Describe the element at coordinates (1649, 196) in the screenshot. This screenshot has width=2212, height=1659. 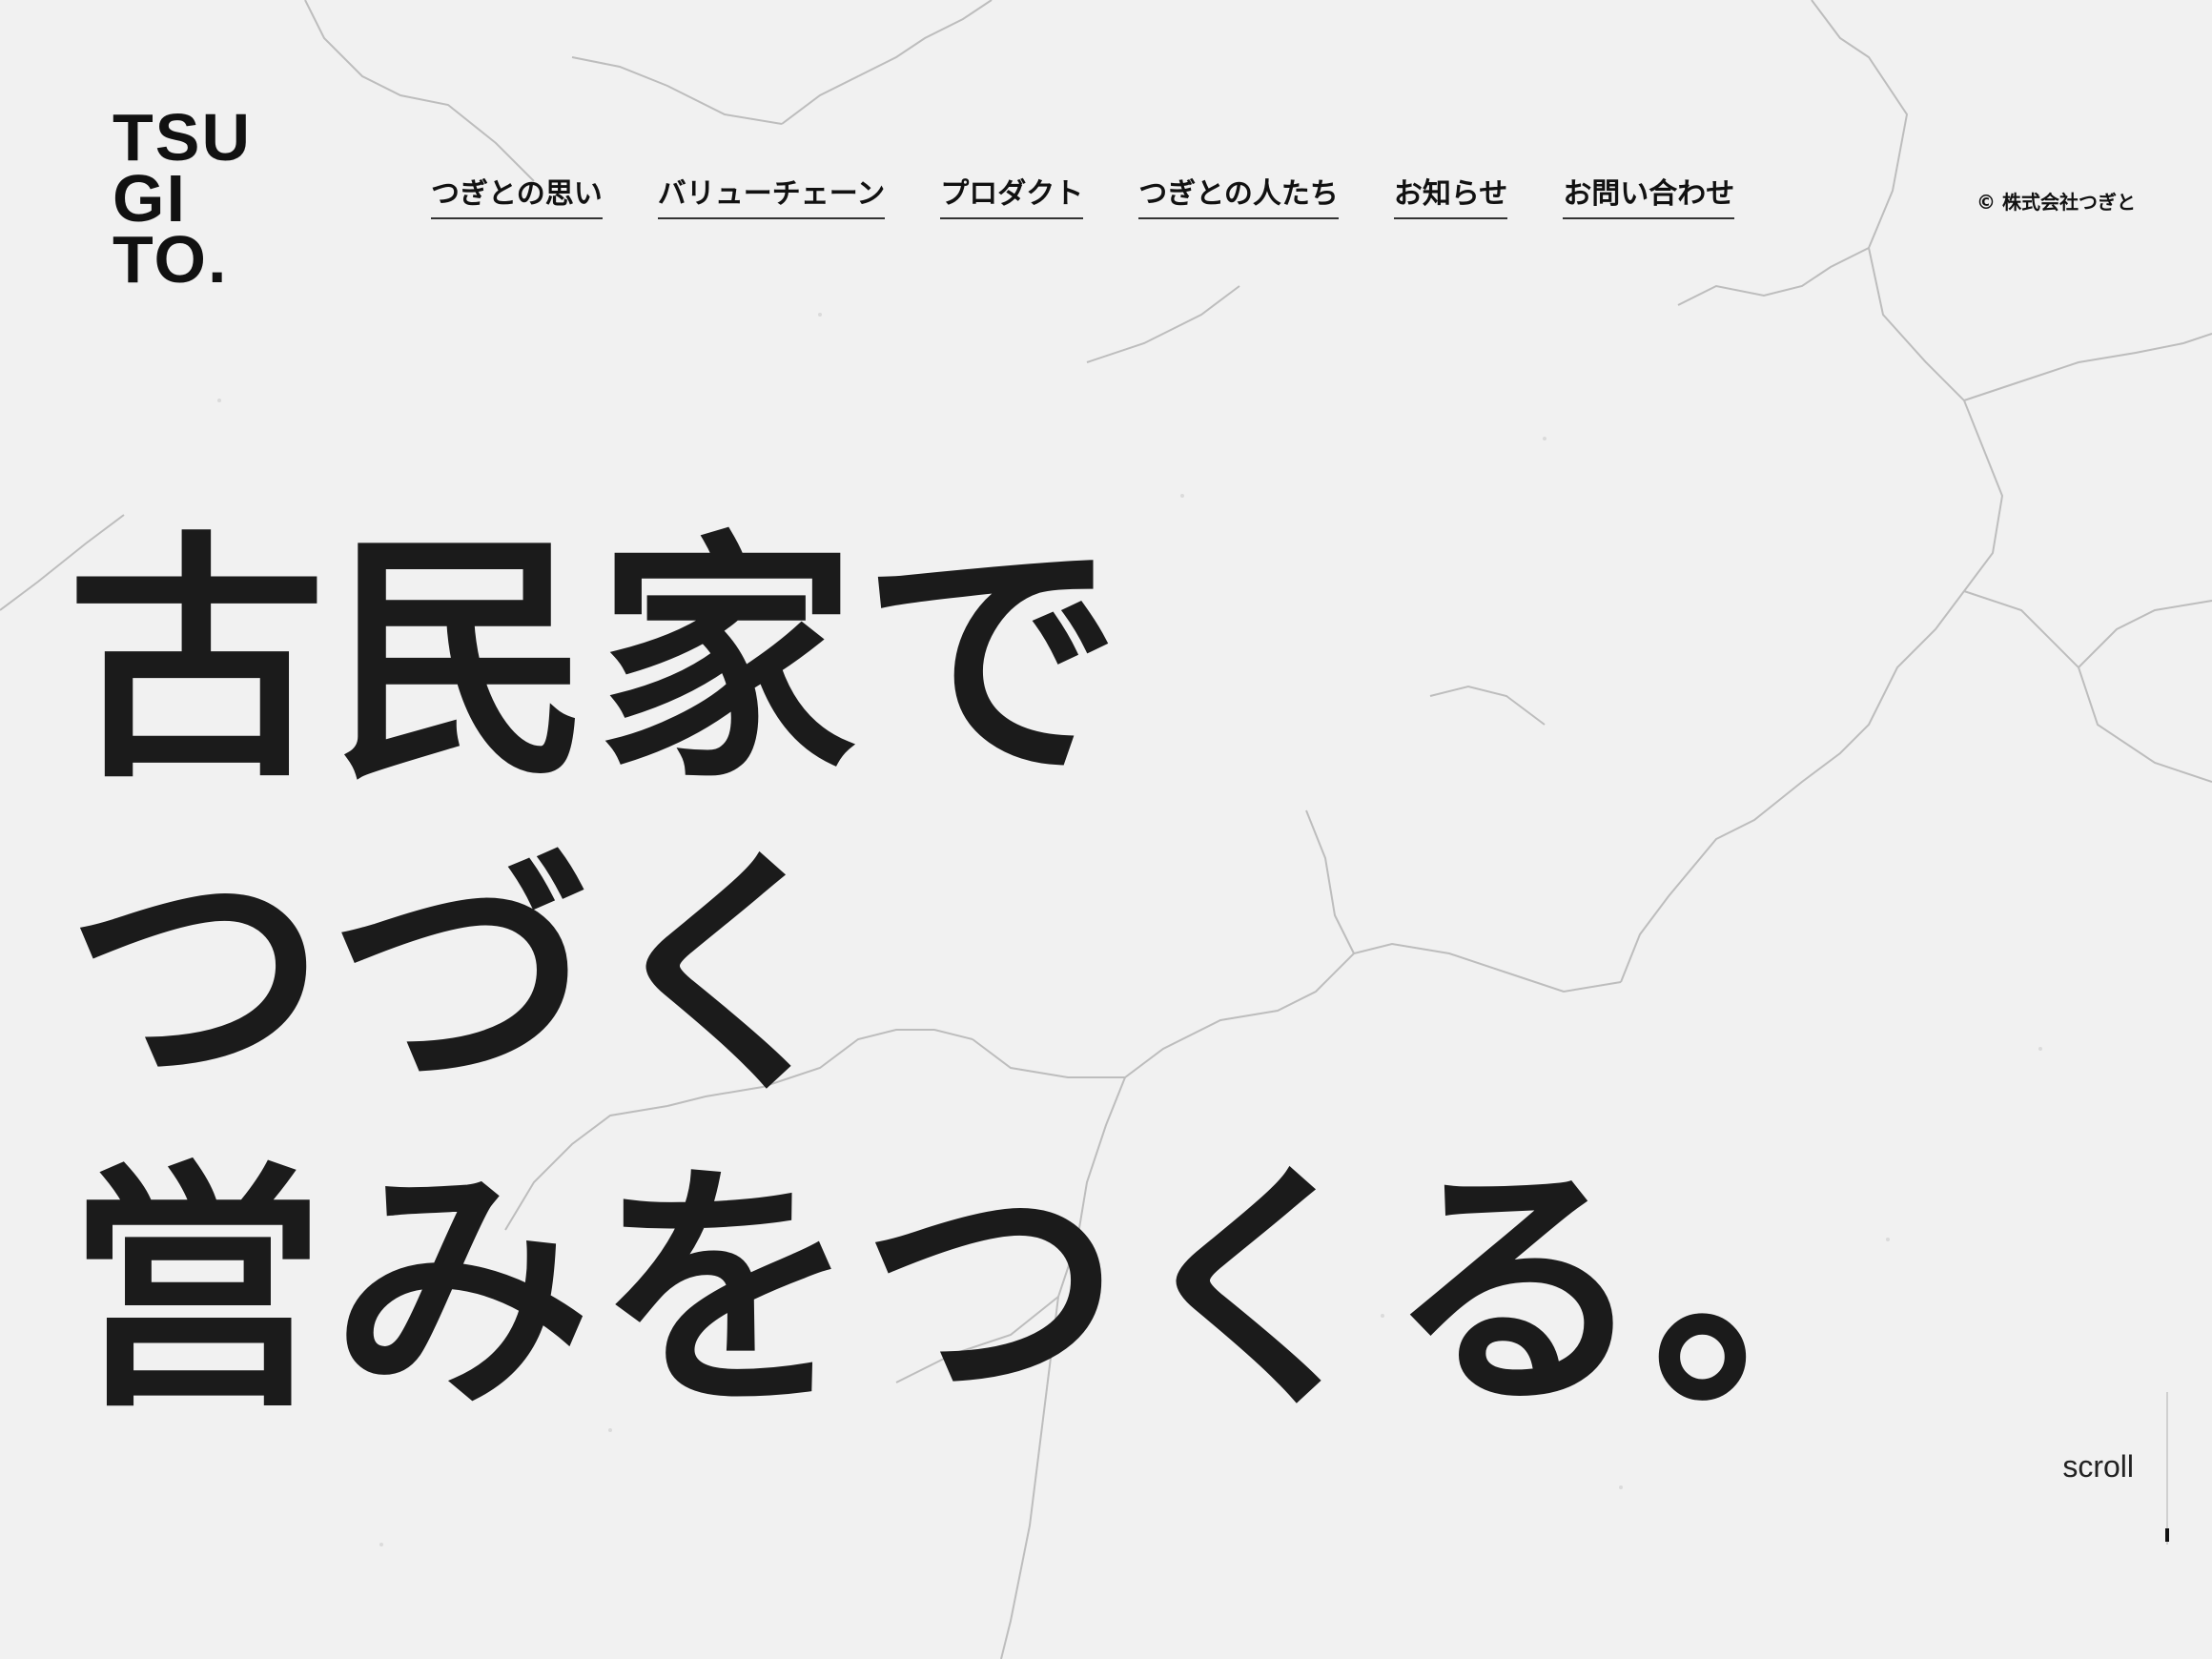
I see `nav-link-contact: お問い合わせ` at that location.